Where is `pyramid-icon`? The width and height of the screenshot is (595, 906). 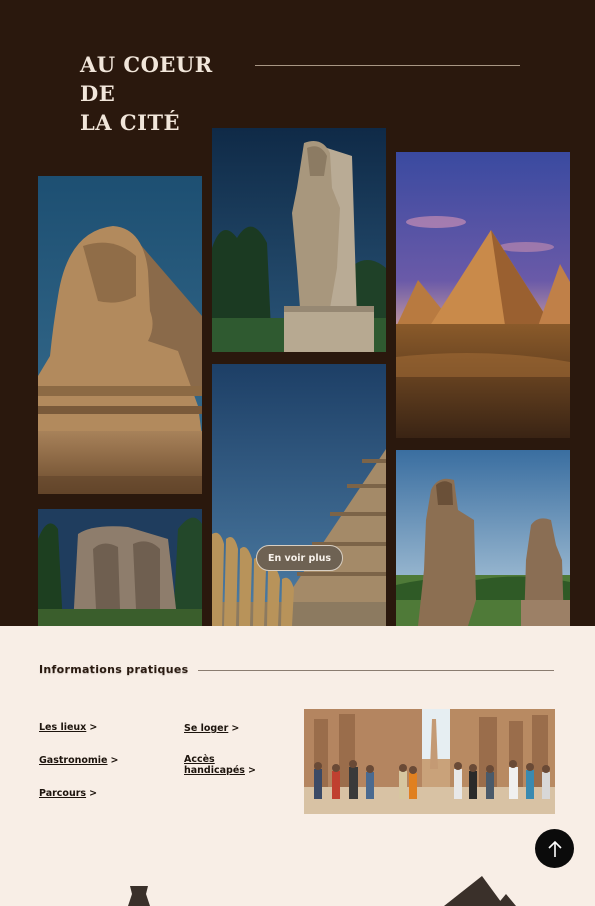 pyramid-icon is located at coordinates (480, 891).